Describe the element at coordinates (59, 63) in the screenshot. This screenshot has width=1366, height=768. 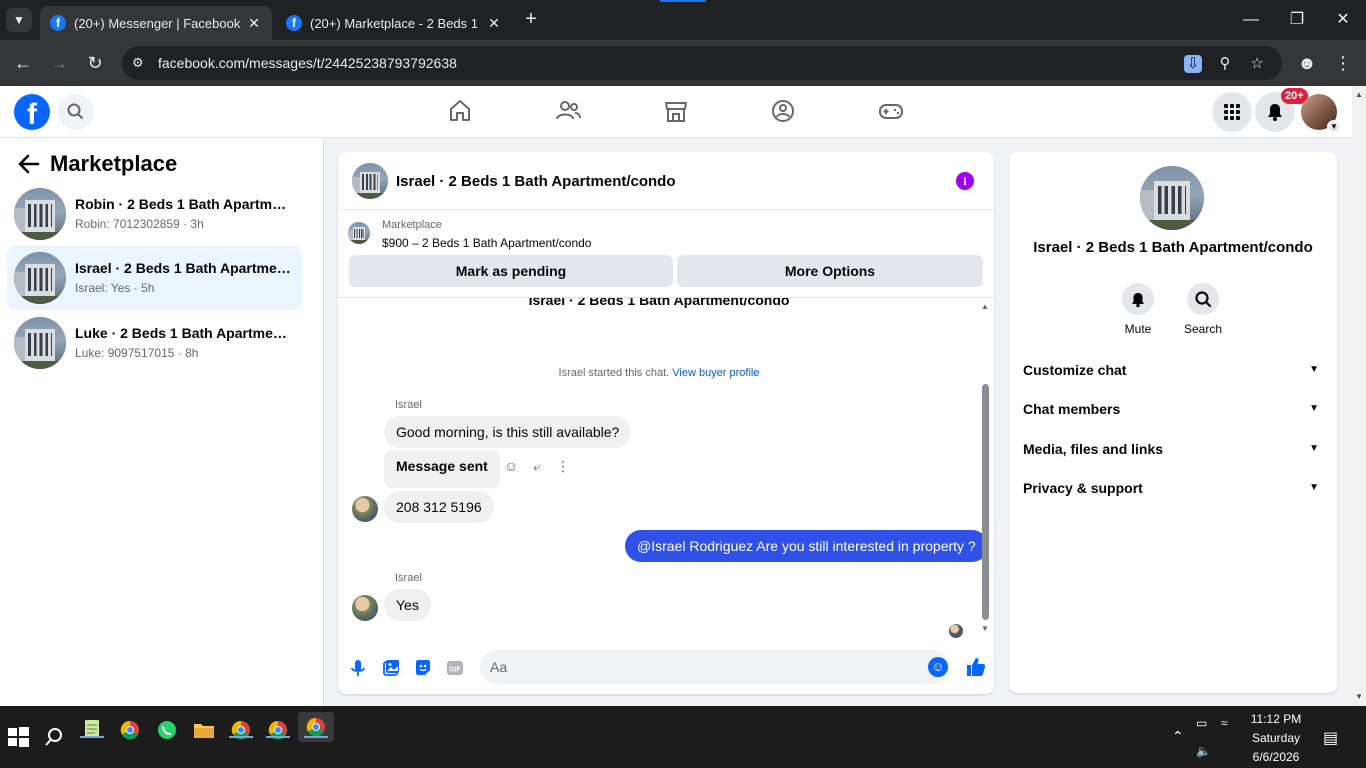
I see `forward-arrow-icon: →` at that location.